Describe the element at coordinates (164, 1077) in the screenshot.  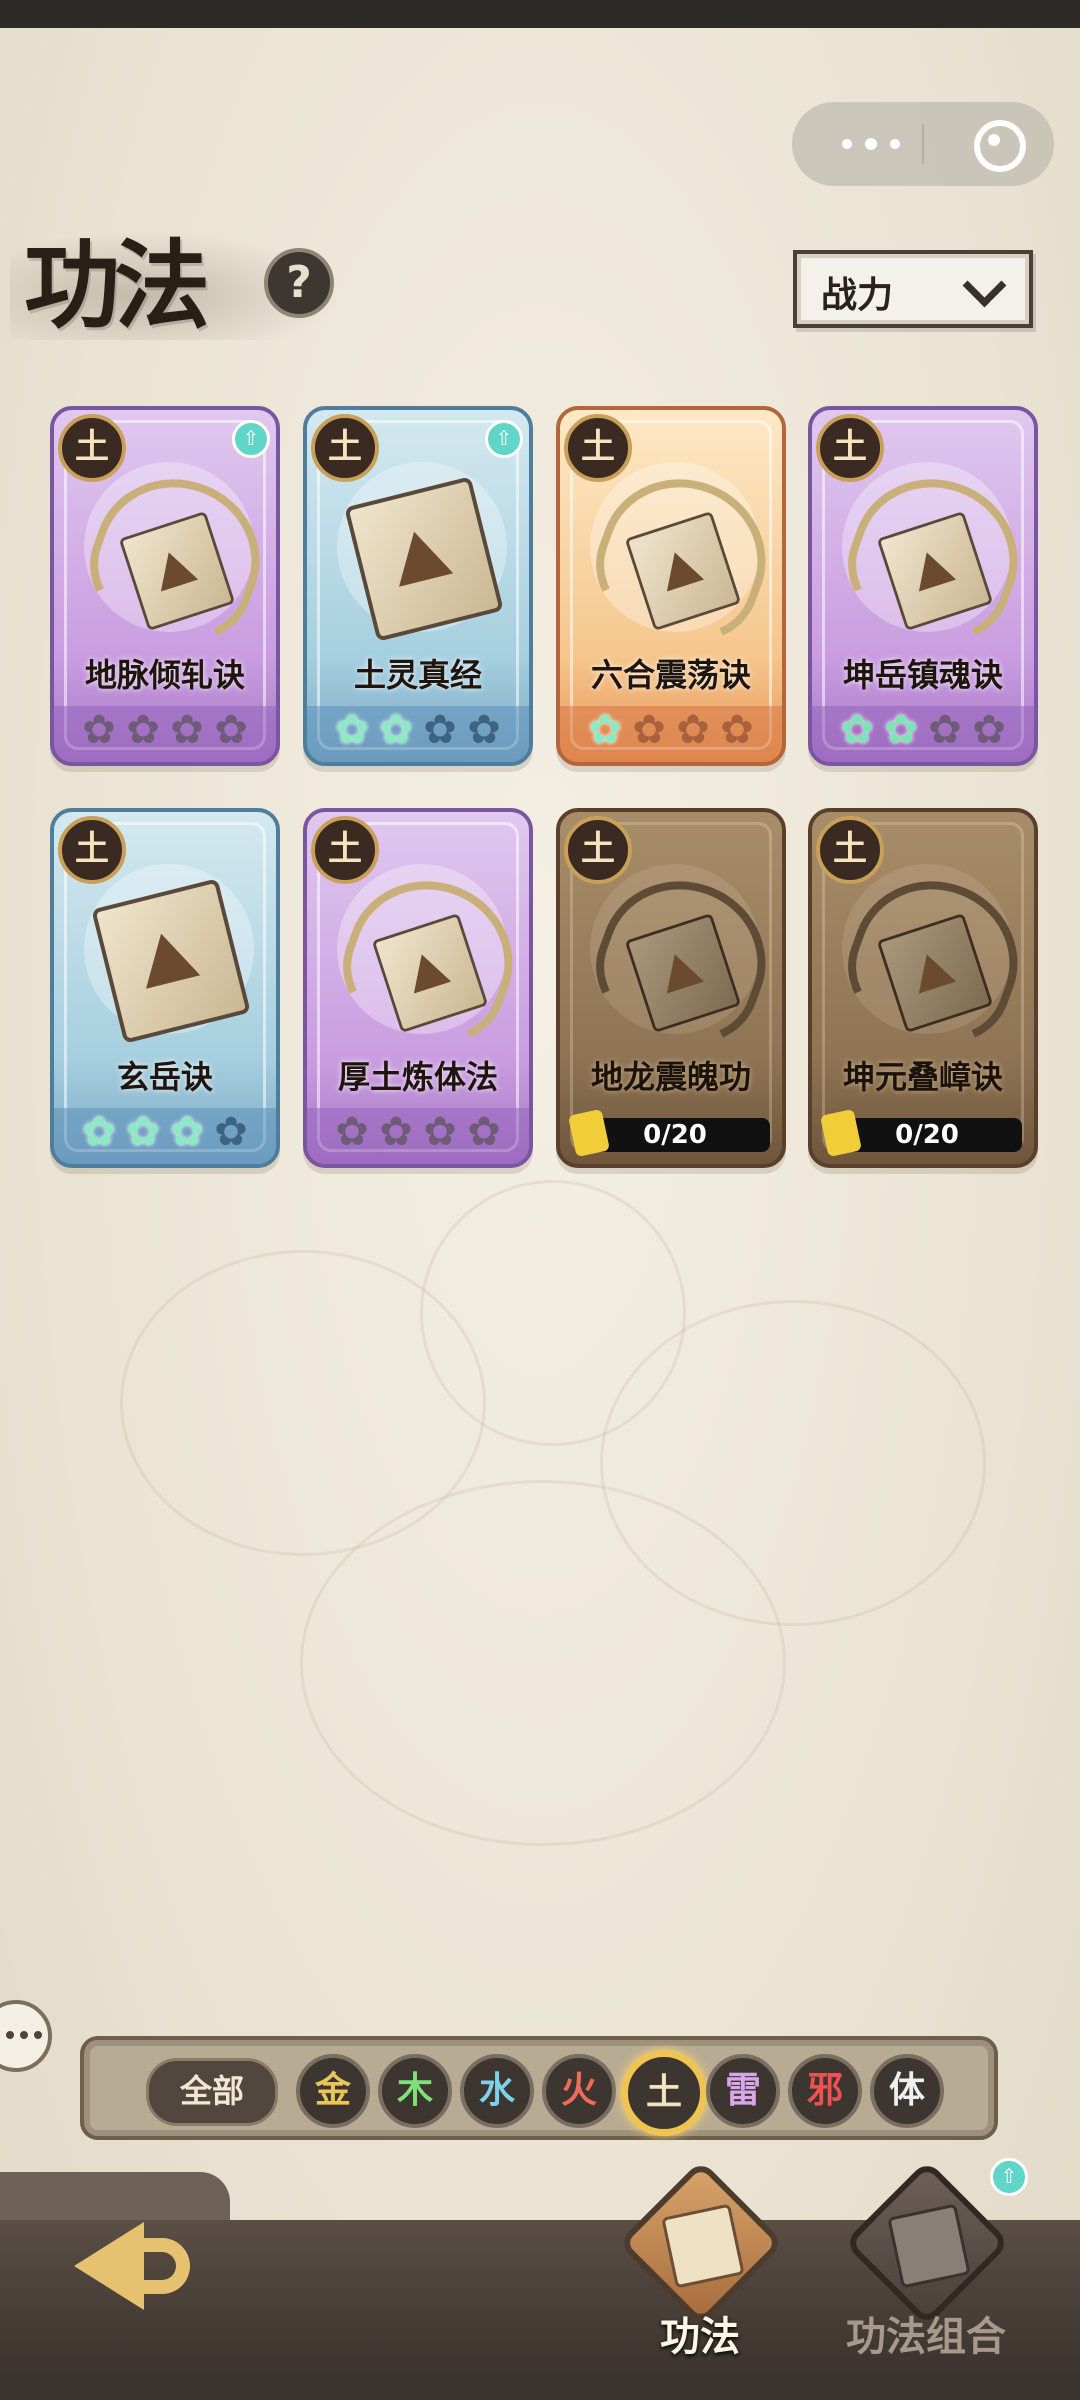
I see `card-name: 玄岳诀` at that location.